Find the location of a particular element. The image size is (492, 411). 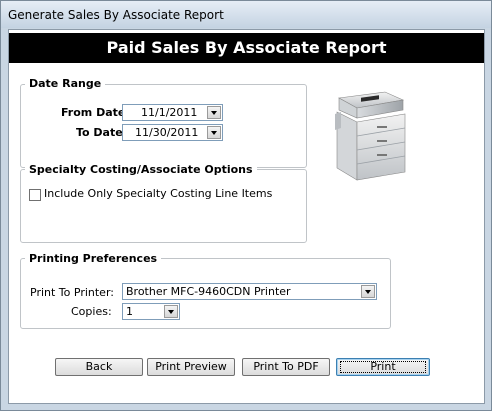

report-banner: Paid Sales By Associate Report is located at coordinates (246, 48).